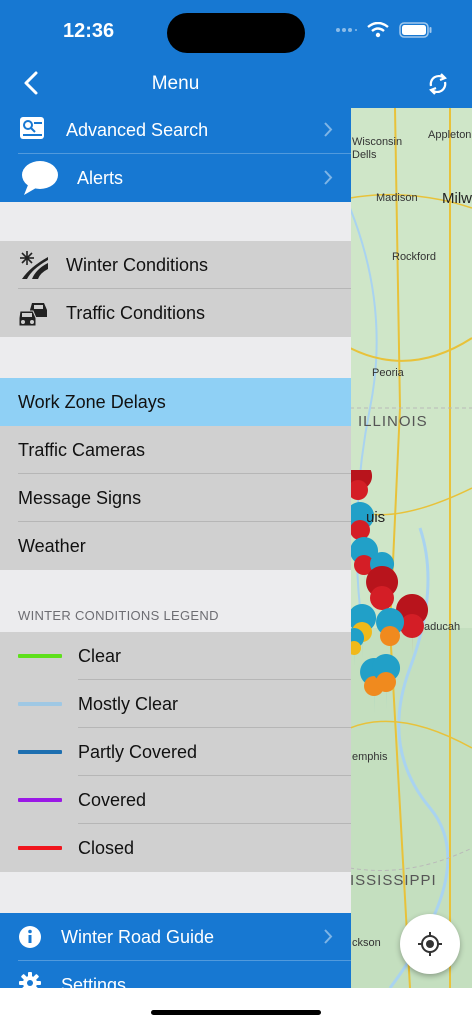 The height and width of the screenshot is (1024, 472). What do you see at coordinates (137, 129) in the screenshot?
I see `menu-item-label: Advanced Search` at bounding box center [137, 129].